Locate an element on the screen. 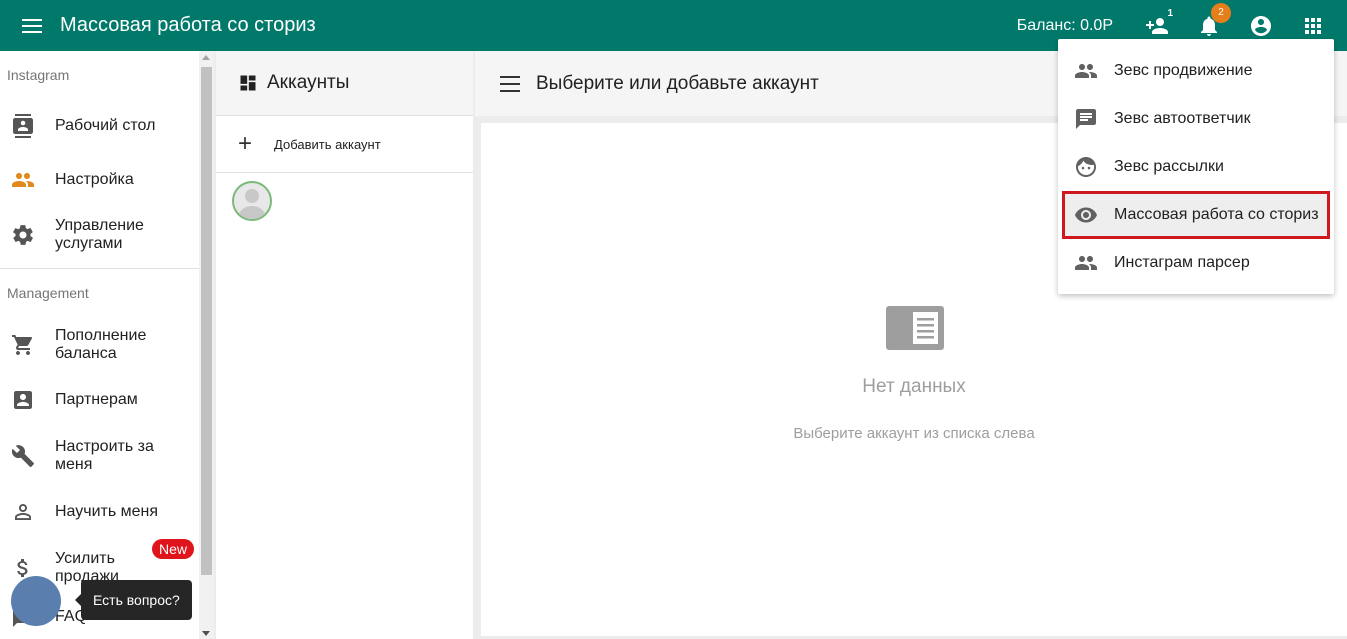 The width and height of the screenshot is (1347, 639). sidebar-section-instagram: Instagram is located at coordinates (38, 75).